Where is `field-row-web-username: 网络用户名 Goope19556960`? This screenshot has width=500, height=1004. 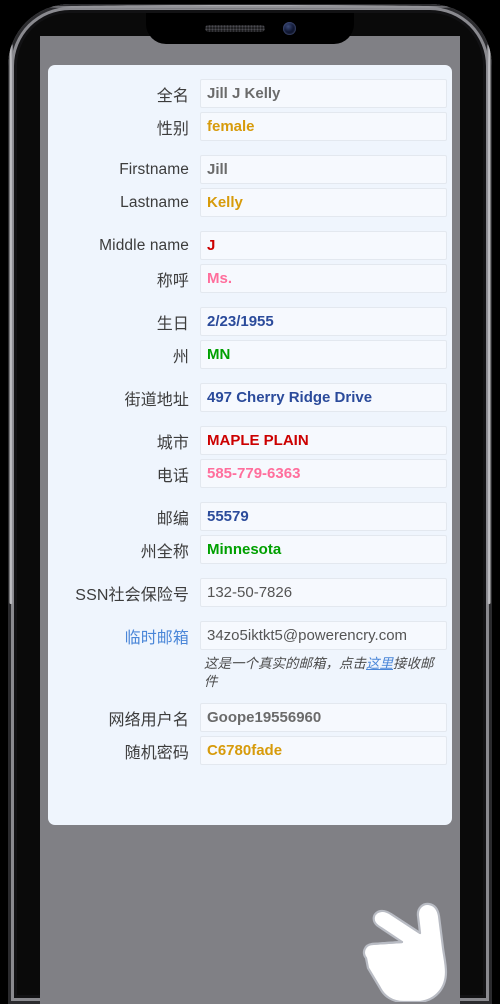 field-row-web-username: 网络用户名 Goope19556960 is located at coordinates (250, 717).